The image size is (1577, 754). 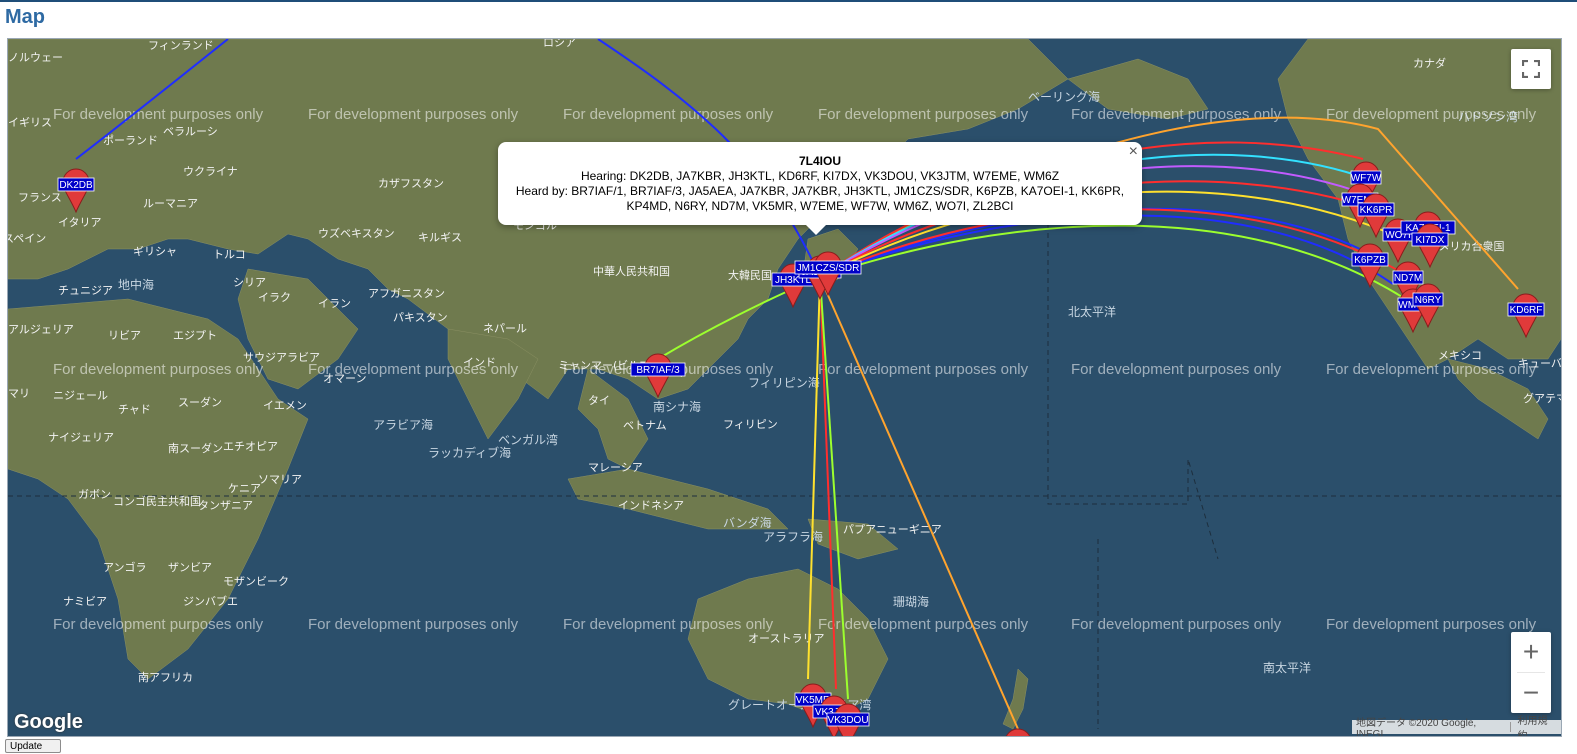 What do you see at coordinates (1526, 310) in the screenshot?
I see `marker-callsign: KD6RF` at bounding box center [1526, 310].